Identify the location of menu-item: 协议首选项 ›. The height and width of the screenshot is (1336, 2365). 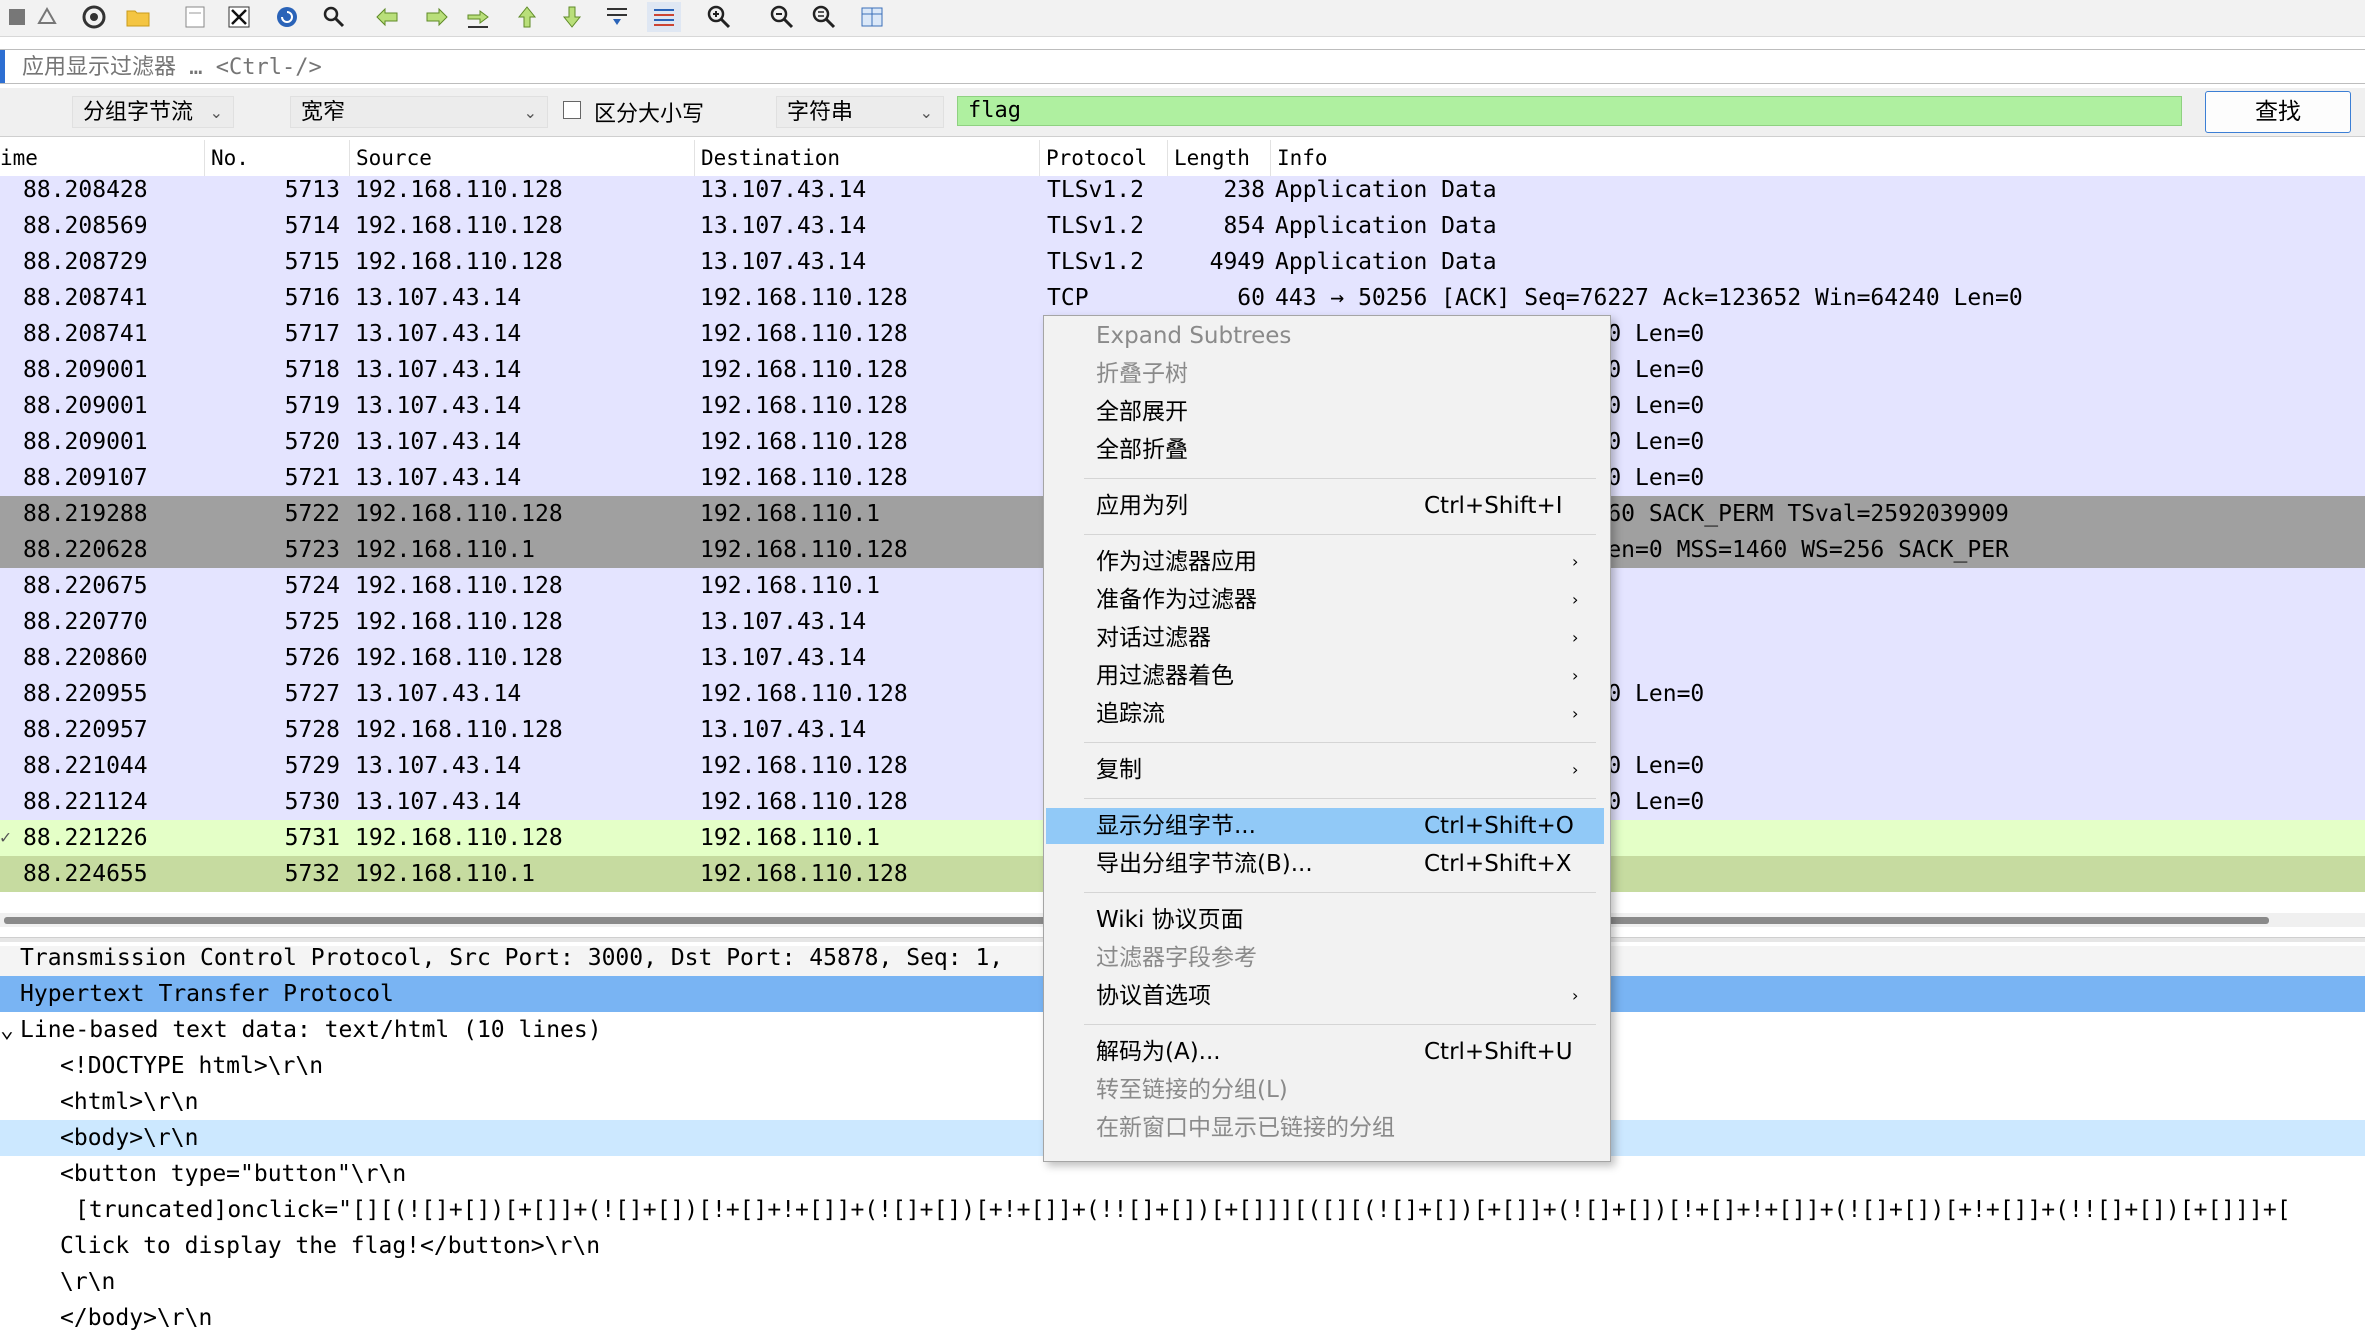
(1325, 996).